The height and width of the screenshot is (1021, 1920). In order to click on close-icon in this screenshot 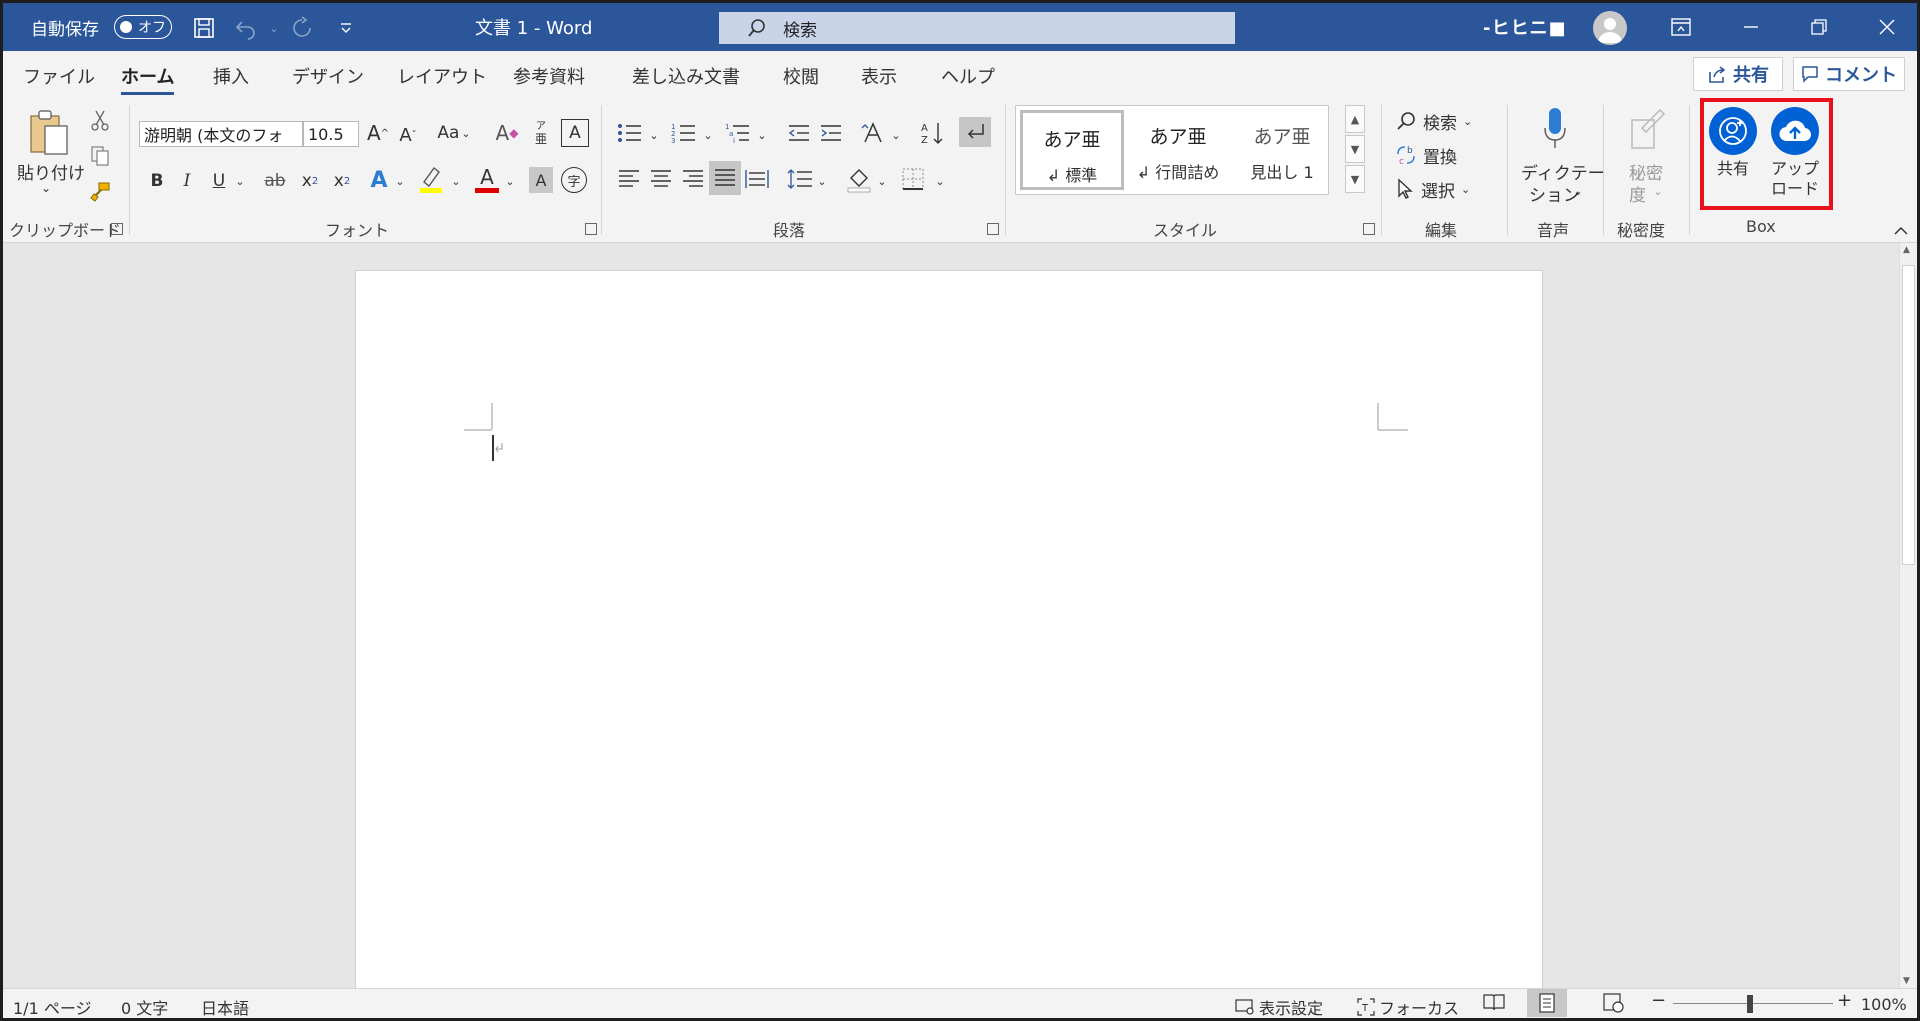, I will do `click(1887, 27)`.